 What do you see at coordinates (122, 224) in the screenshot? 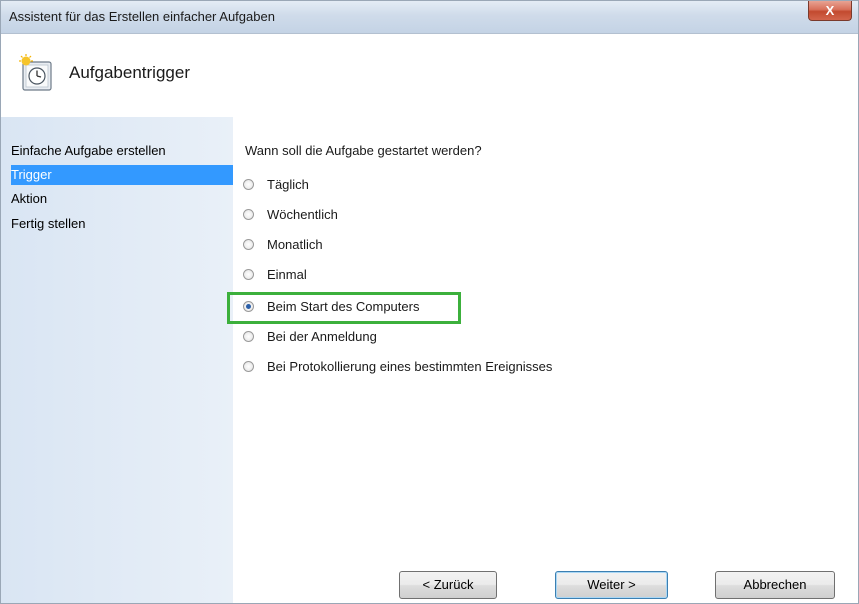
I see `sidebar-item-finish: Fertig stellen` at bounding box center [122, 224].